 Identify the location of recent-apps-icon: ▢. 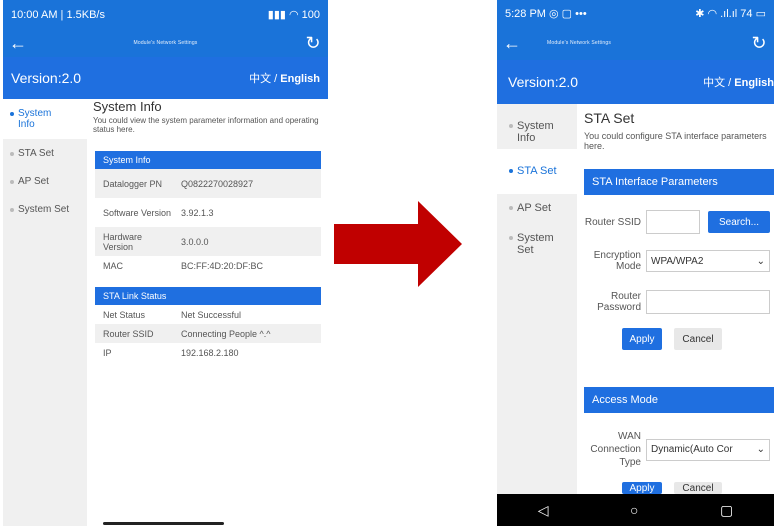
(726, 510).